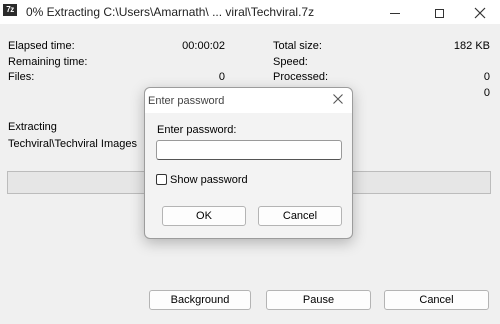 Image resolution: width=500 pixels, height=324 pixels. What do you see at coordinates (395, 12) in the screenshot?
I see `minimize-icon` at bounding box center [395, 12].